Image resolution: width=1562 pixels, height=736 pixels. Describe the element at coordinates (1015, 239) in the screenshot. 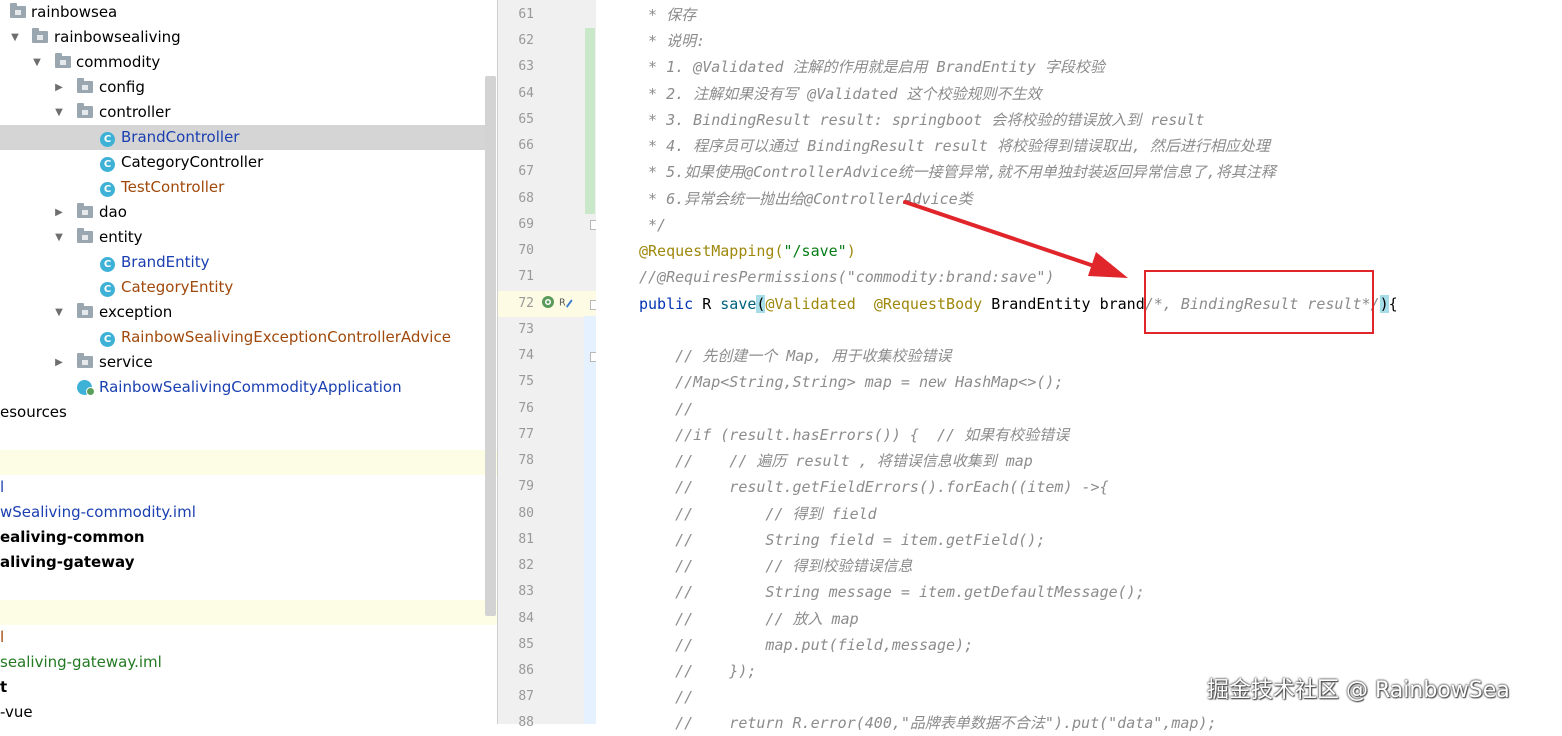

I see `annotation-arrow` at that location.